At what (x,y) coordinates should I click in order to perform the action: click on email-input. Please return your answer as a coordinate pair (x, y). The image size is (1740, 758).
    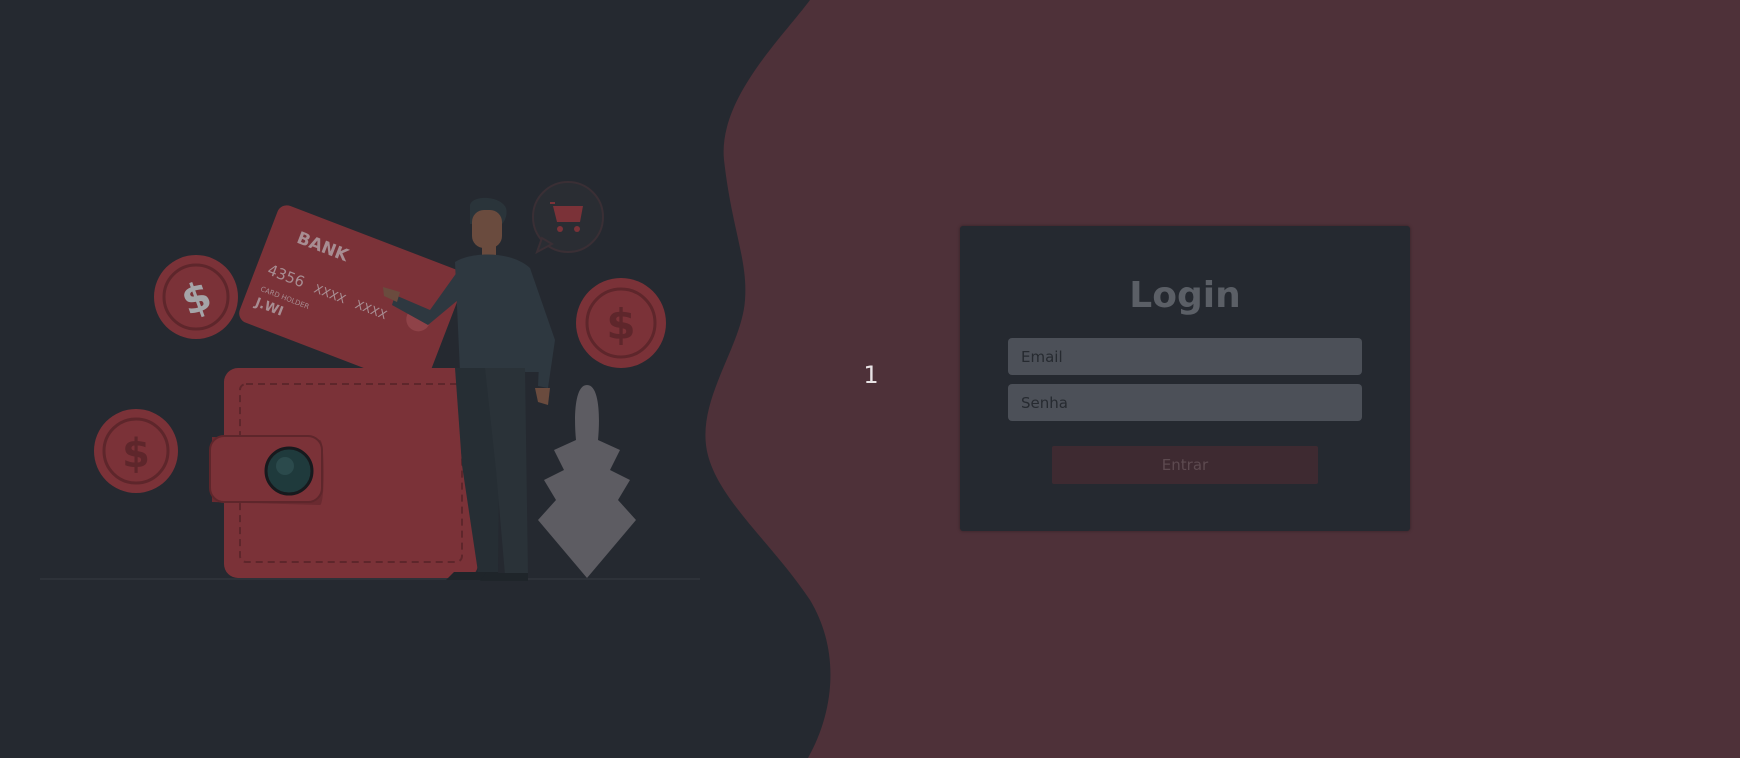
    Looking at the image, I should click on (1185, 356).